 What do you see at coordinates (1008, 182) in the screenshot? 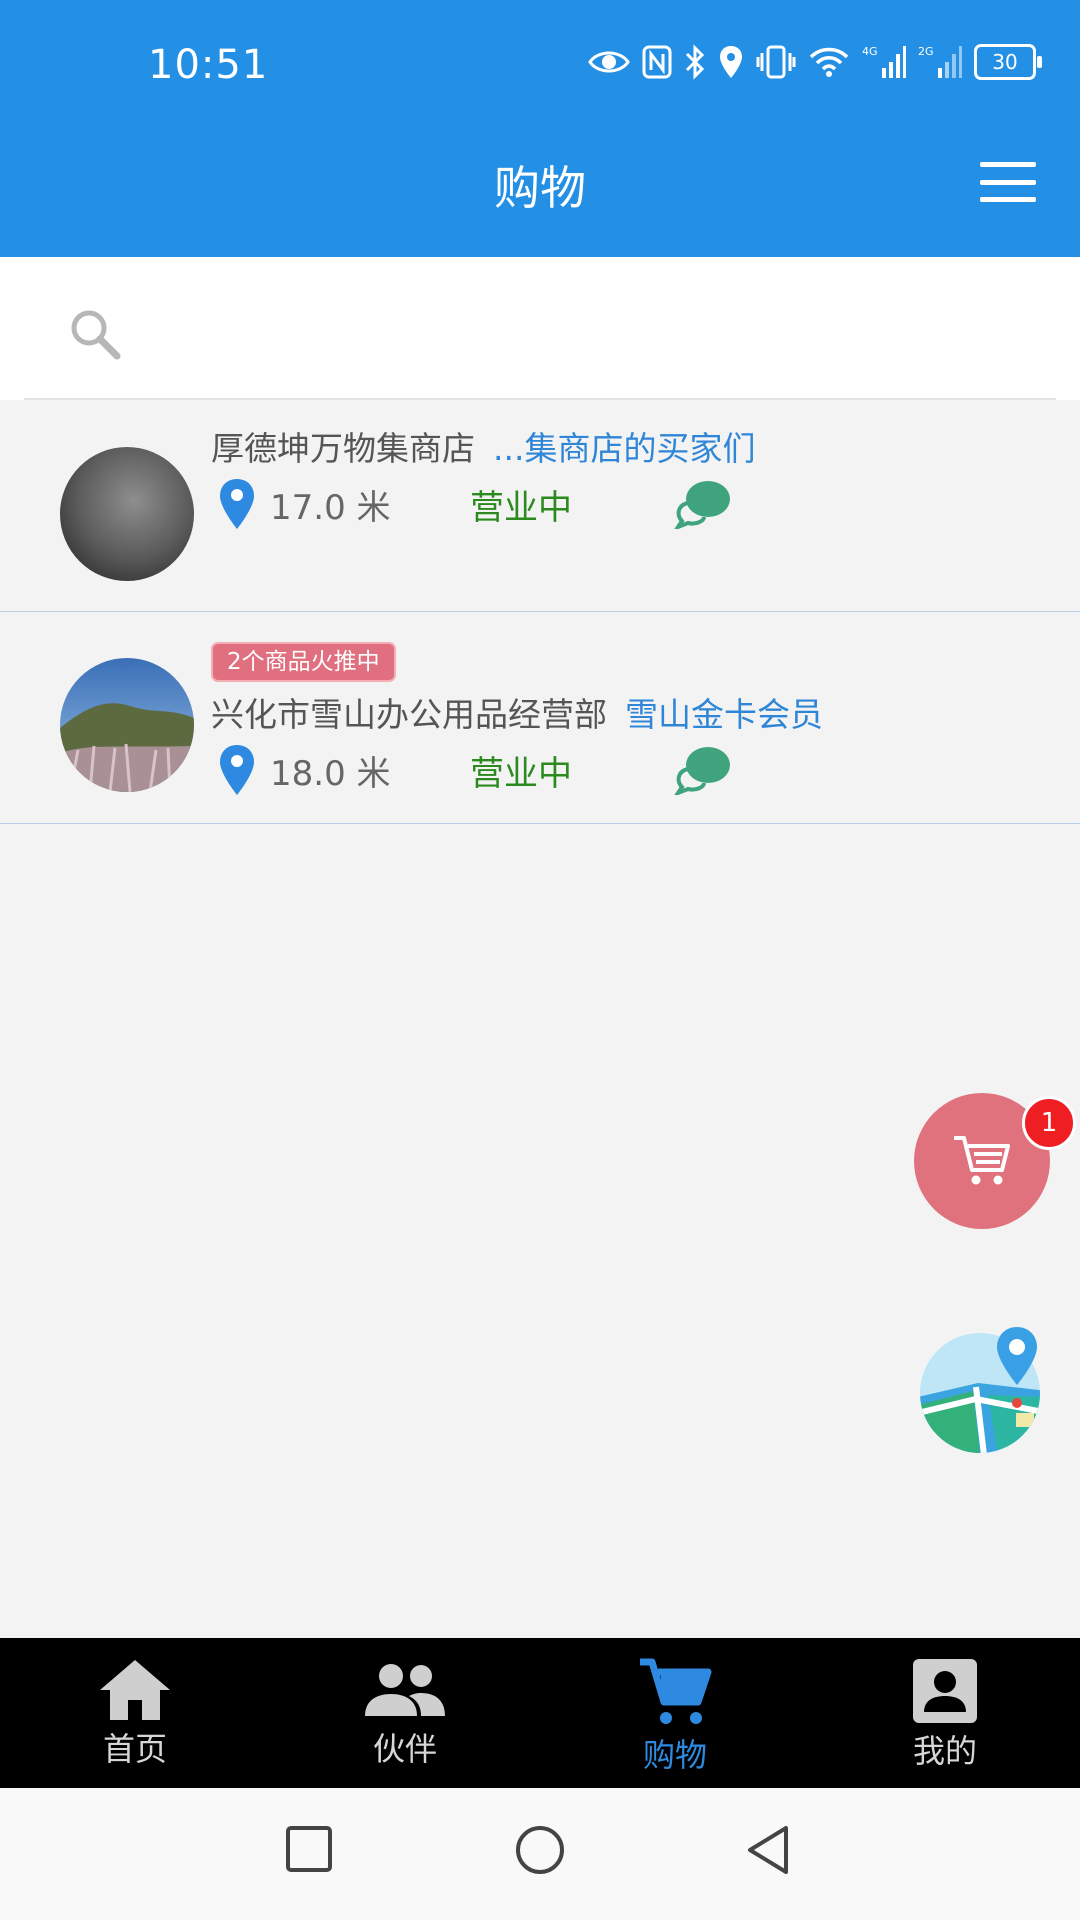
I see `hamburger-menu-icon` at bounding box center [1008, 182].